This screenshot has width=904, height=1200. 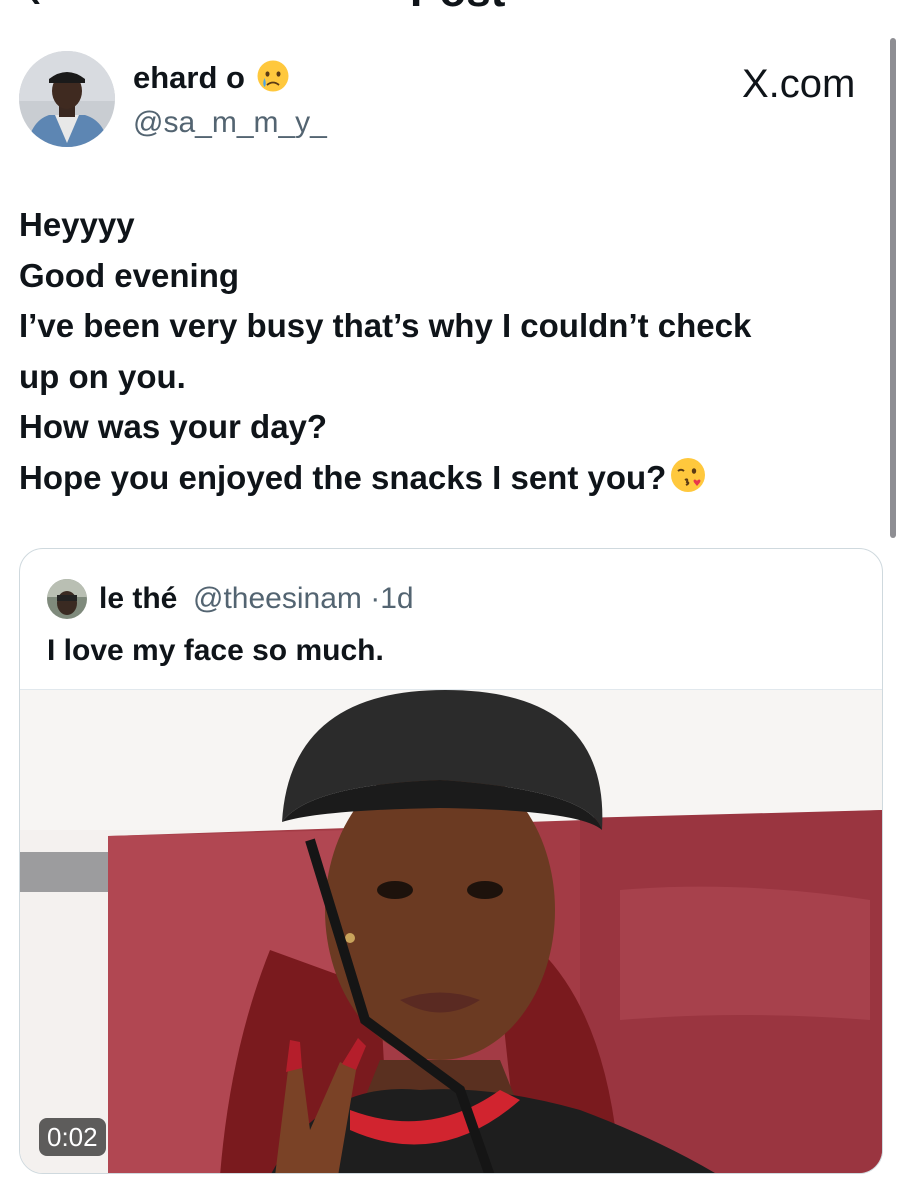 What do you see at coordinates (230, 123) in the screenshot?
I see `author-handle: @sa_m_m_y_` at bounding box center [230, 123].